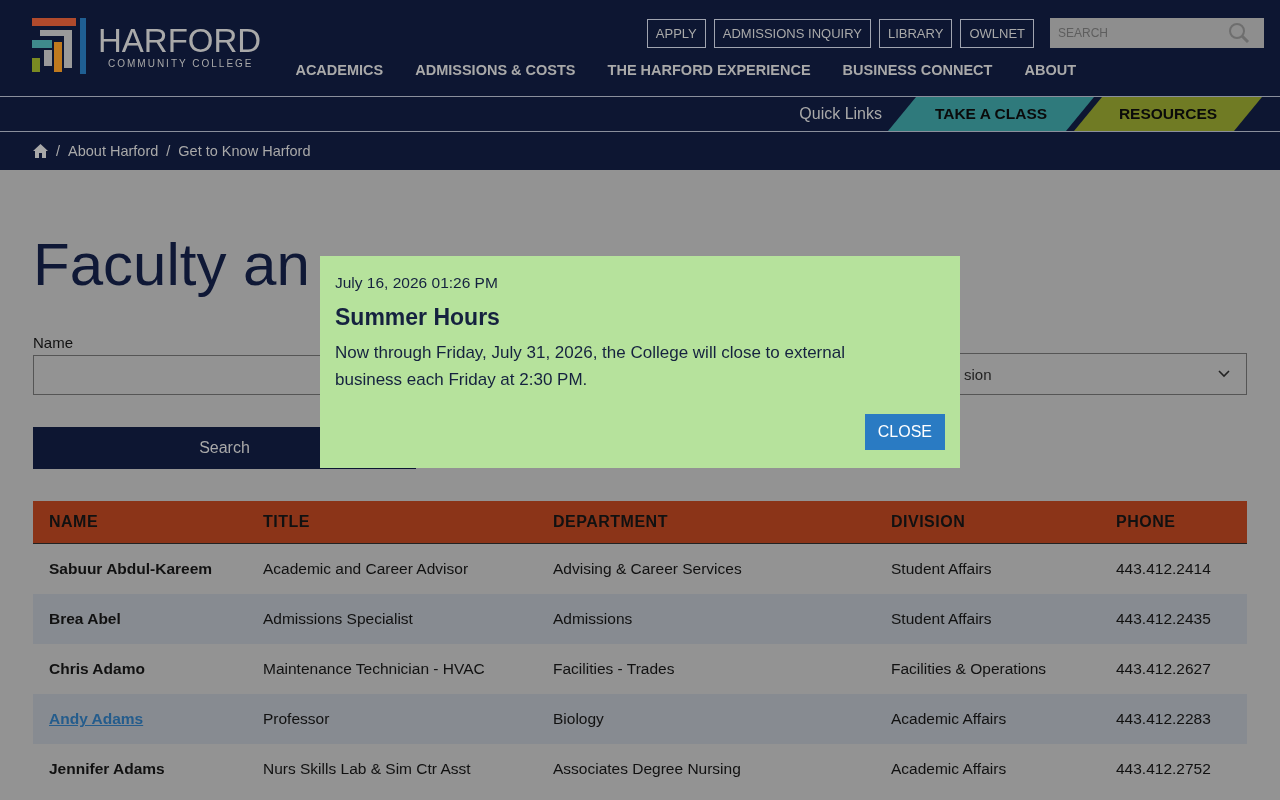 This screenshot has width=1280, height=800. What do you see at coordinates (841, 114) in the screenshot?
I see `quick-links-label: Quick Links` at bounding box center [841, 114].